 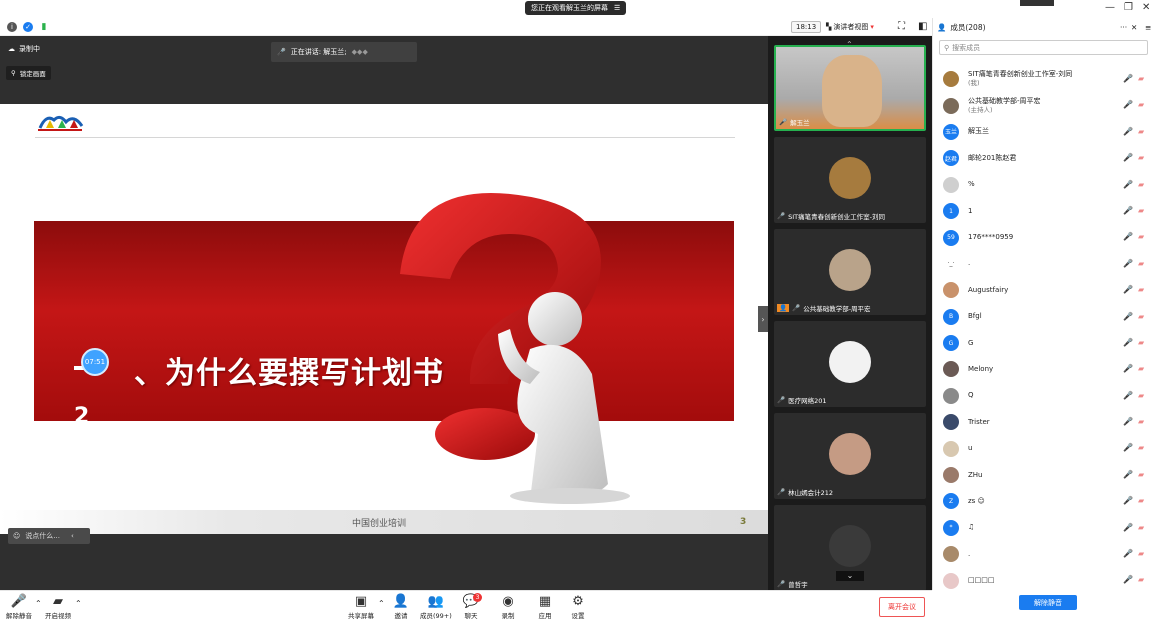 I want to click on member-row: Trister 🎤 ▰, so click(x=1044, y=422).